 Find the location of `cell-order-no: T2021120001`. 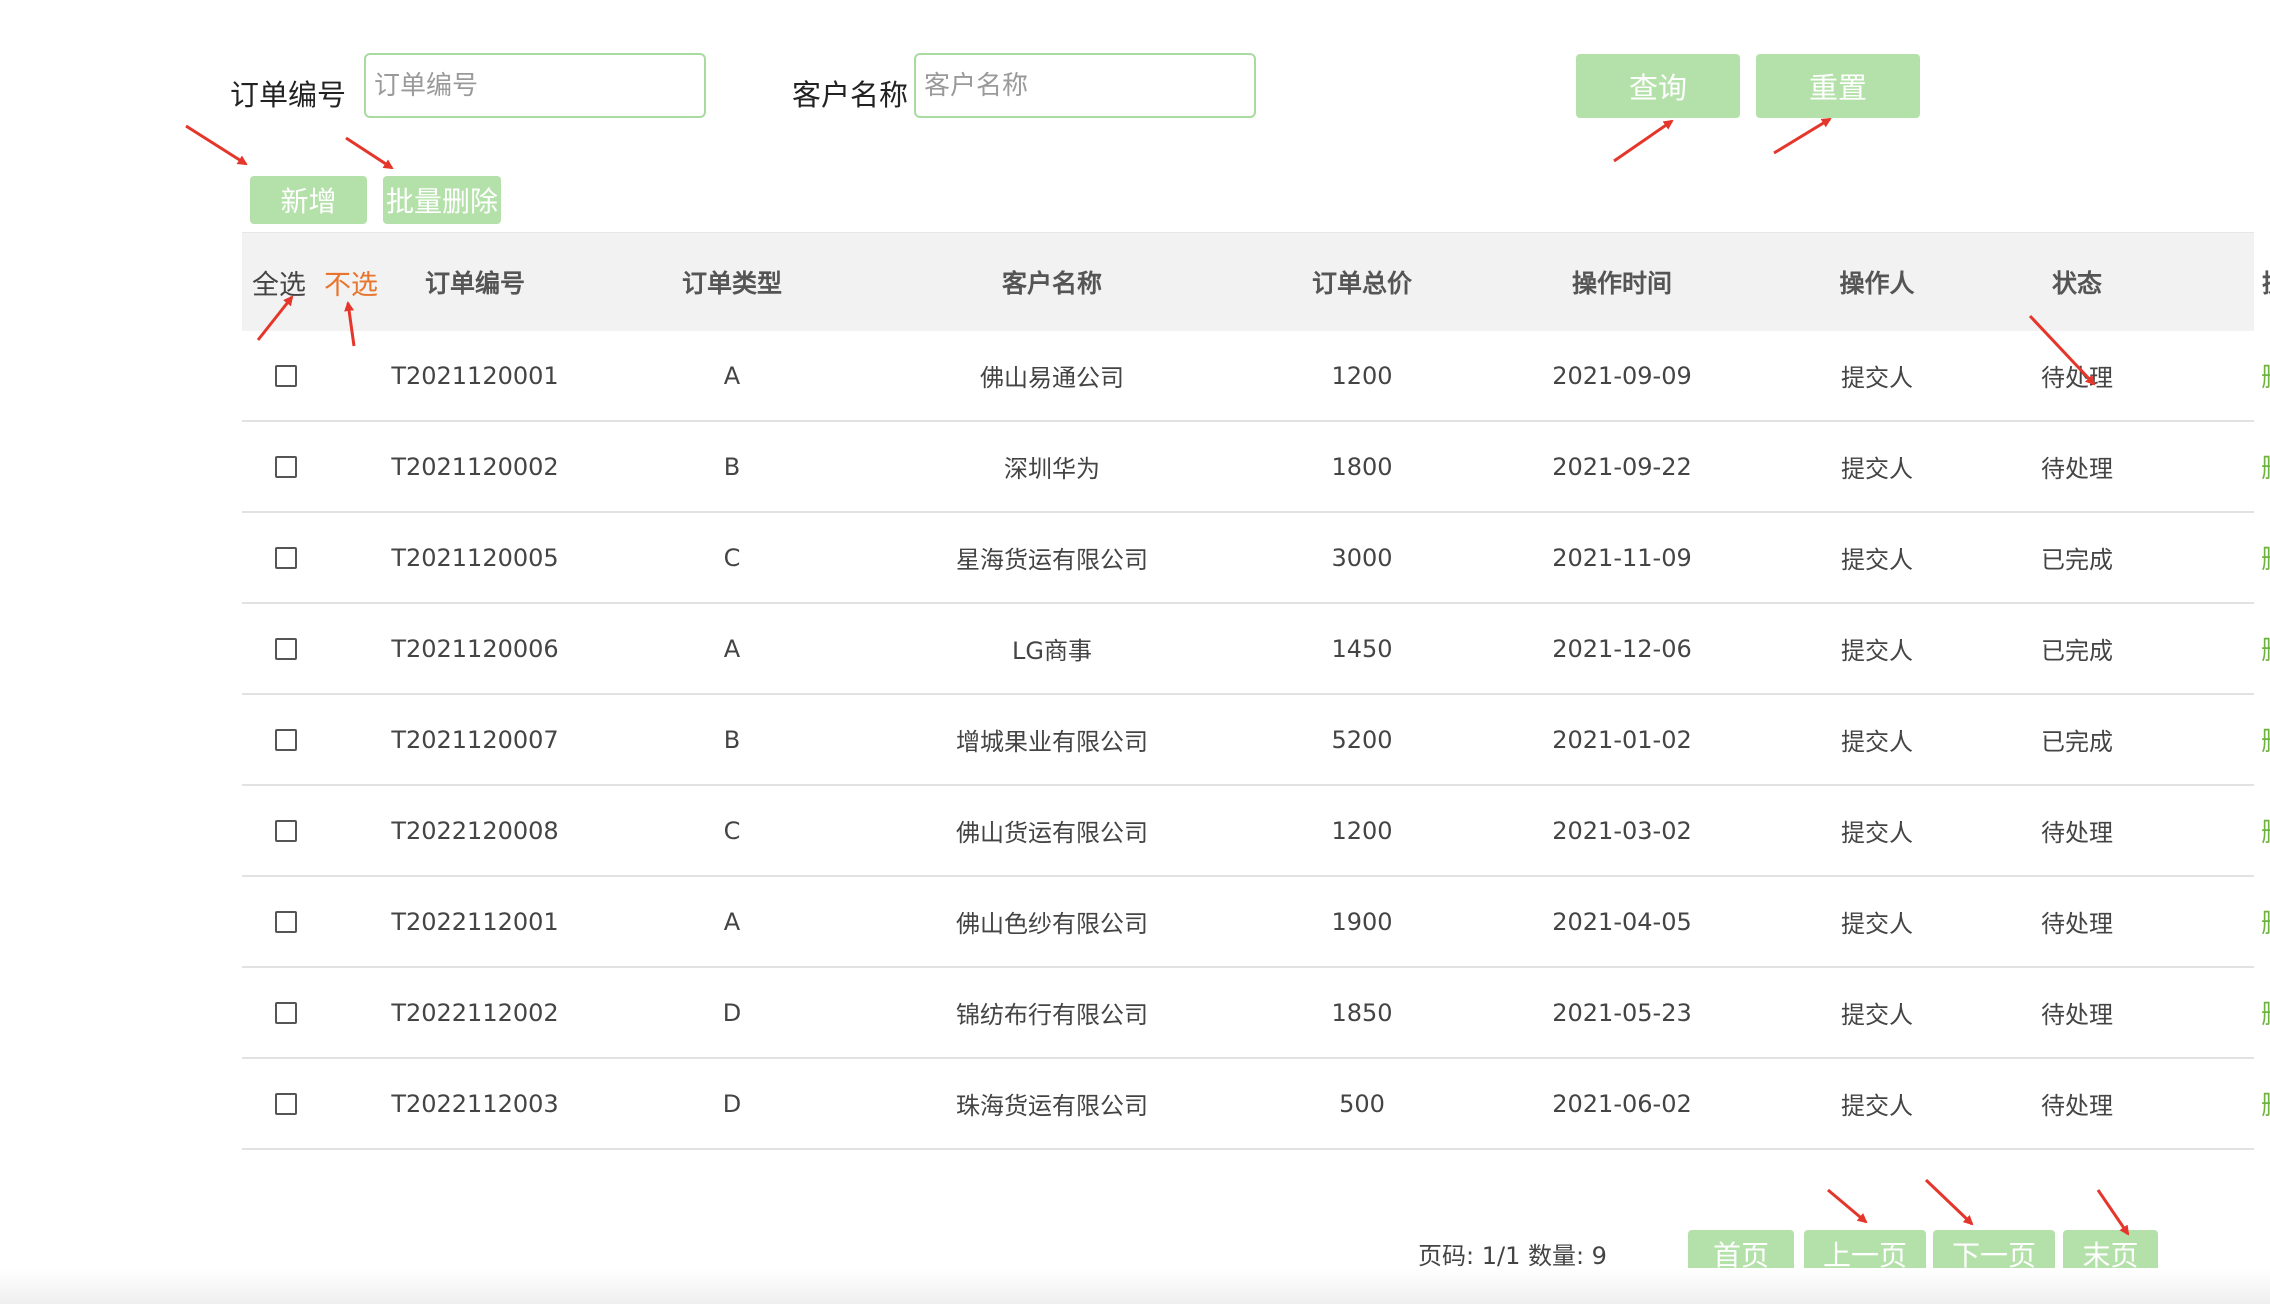

cell-order-no: T2021120001 is located at coordinates (475, 375).